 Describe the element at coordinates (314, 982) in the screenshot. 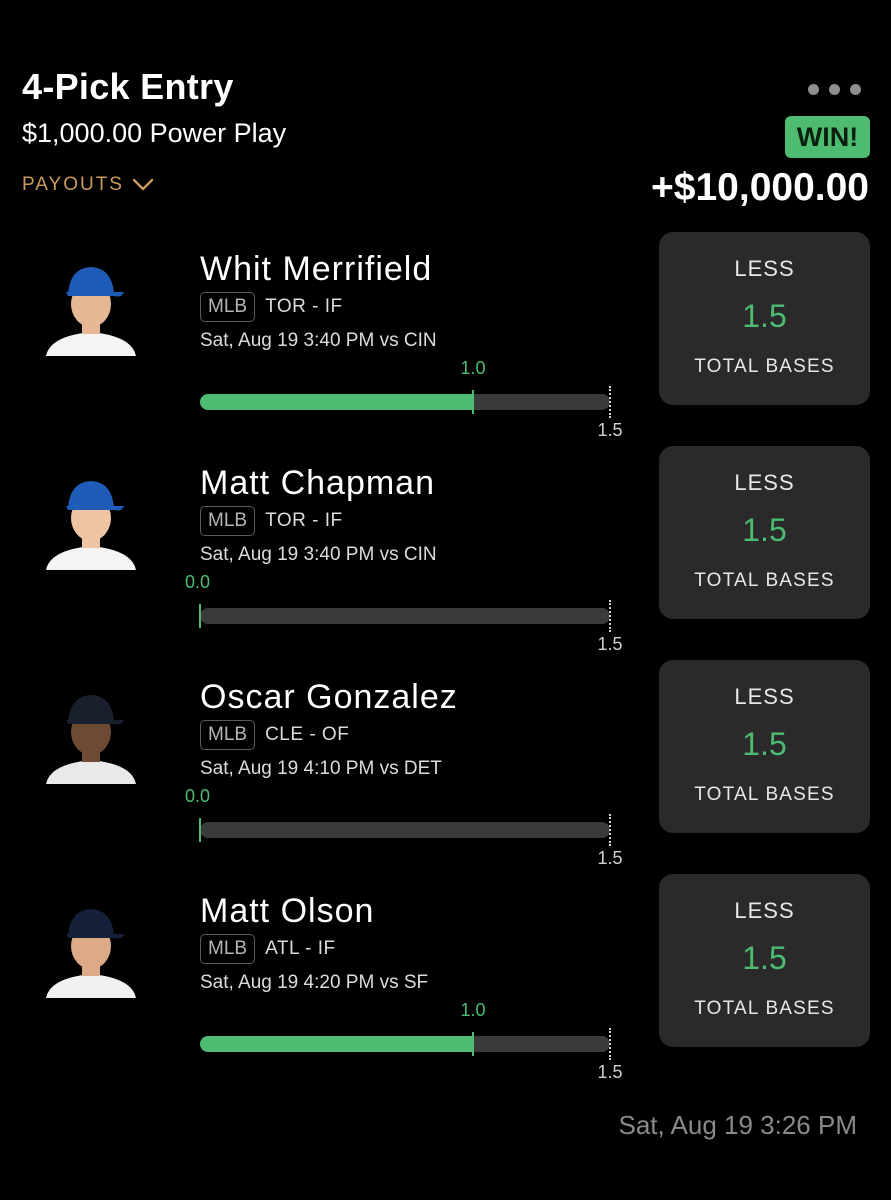

I see `game-time: Sat, Aug 19 4:20 PM vs SF` at that location.